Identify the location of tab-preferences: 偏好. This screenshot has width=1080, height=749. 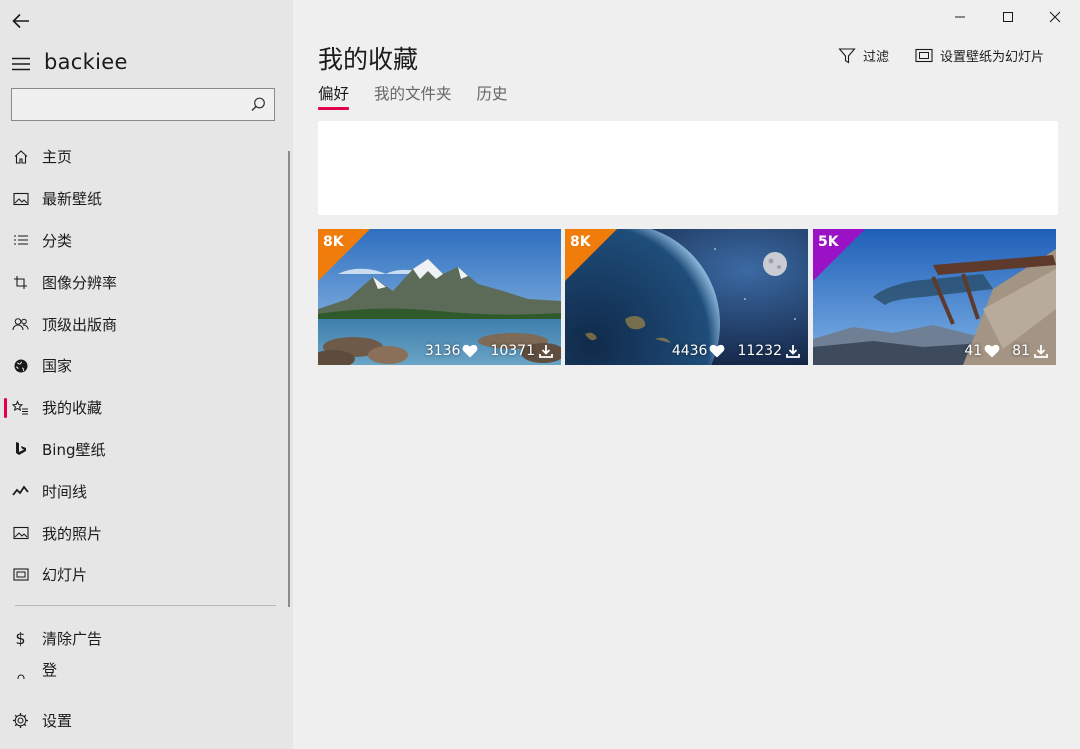
(334, 96).